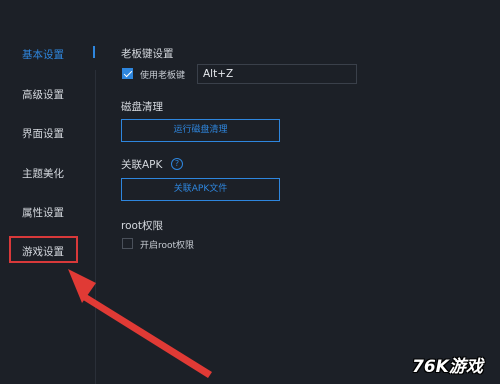  Describe the element at coordinates (200, 189) in the screenshot. I see `associate-apk-button: 关联APK文件` at that location.